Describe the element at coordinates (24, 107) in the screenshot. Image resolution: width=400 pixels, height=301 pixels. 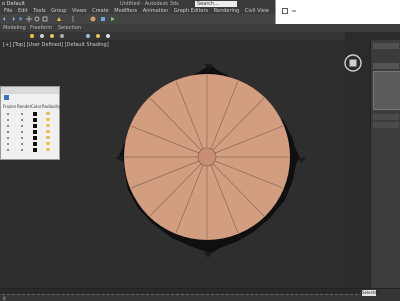
I see `column-render: Render` at that location.